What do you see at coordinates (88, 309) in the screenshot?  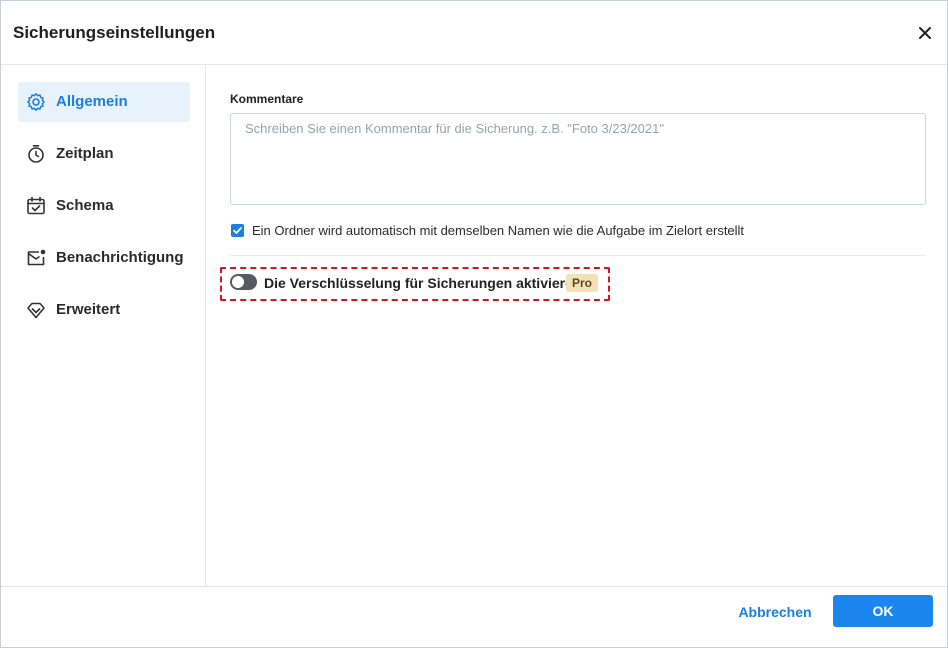 I see `sidebar-item-label: Erweitert` at bounding box center [88, 309].